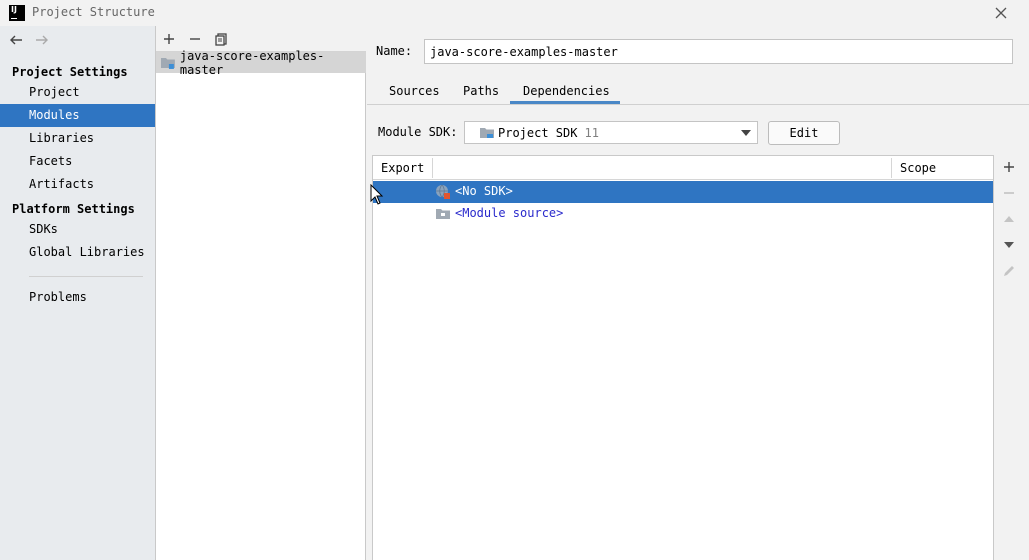 The width and height of the screenshot is (1029, 560). Describe the element at coordinates (1009, 245) in the screenshot. I see `move-down-icon` at that location.